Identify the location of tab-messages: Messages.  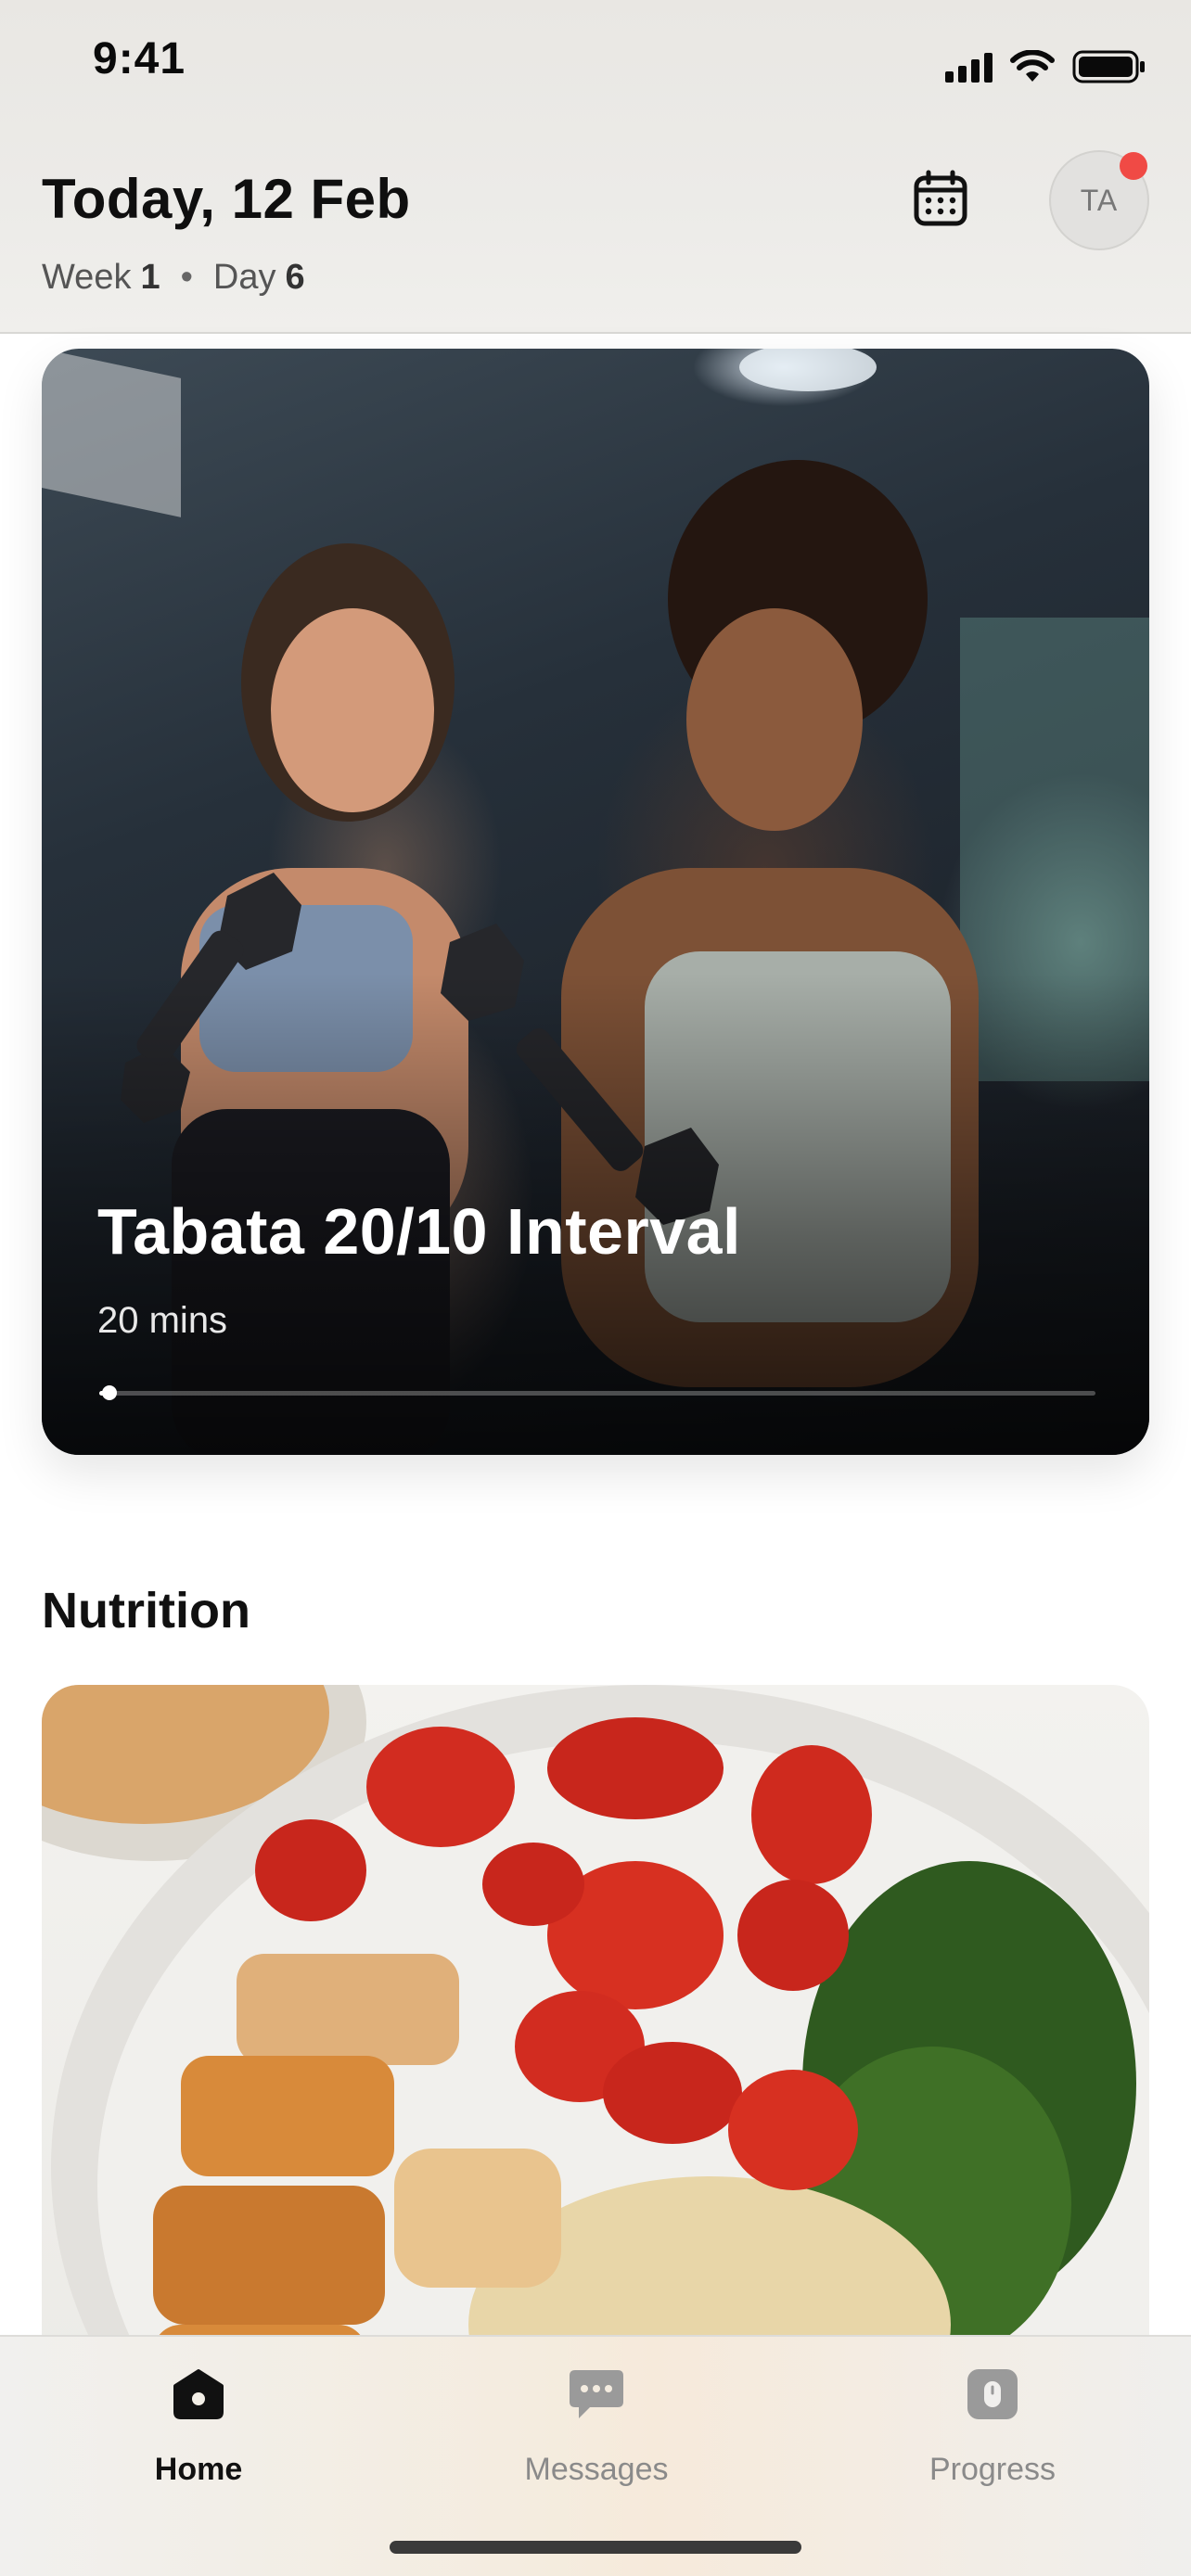
(597, 2431).